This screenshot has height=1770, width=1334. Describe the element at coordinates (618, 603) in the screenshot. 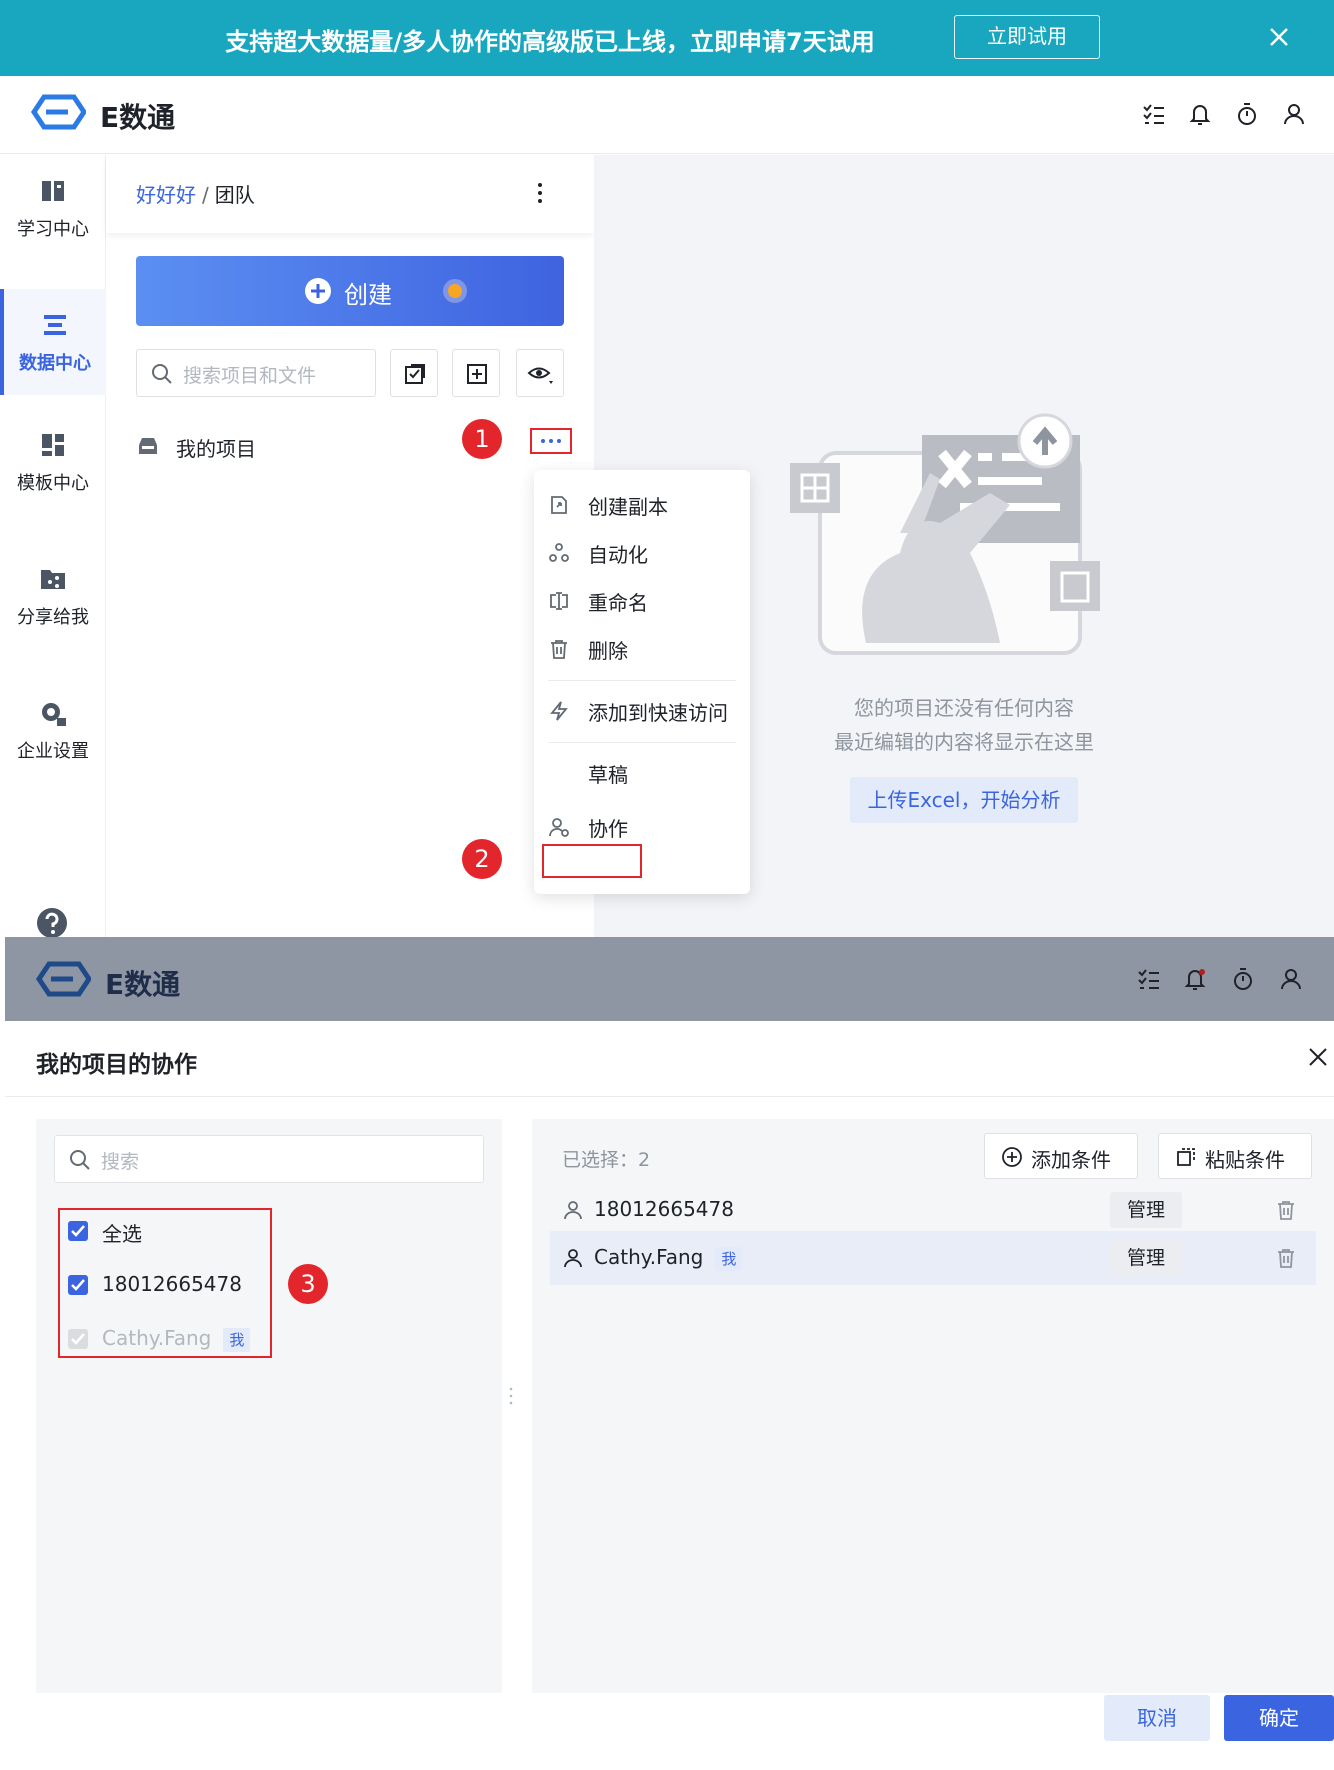

I see `menu-label: 重命名` at that location.